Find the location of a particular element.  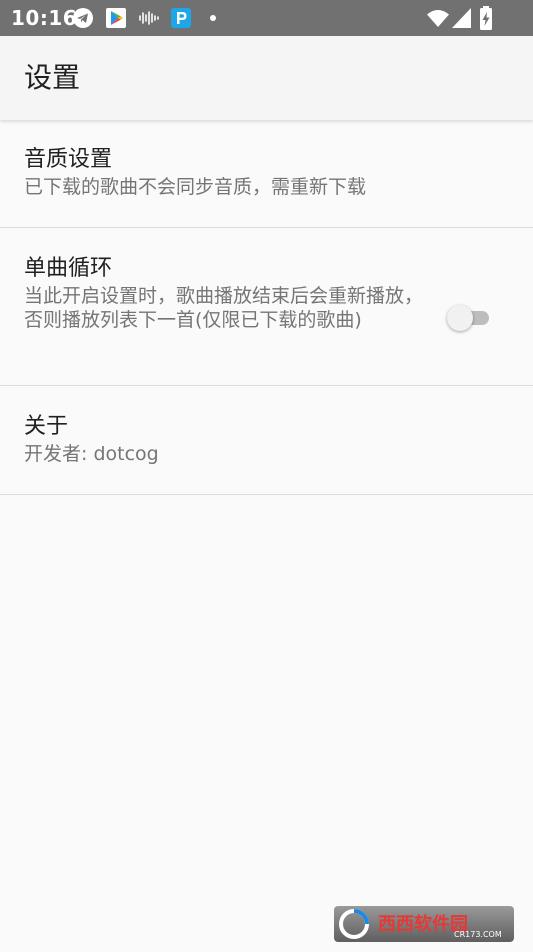

signal-icon is located at coordinates (461, 18).